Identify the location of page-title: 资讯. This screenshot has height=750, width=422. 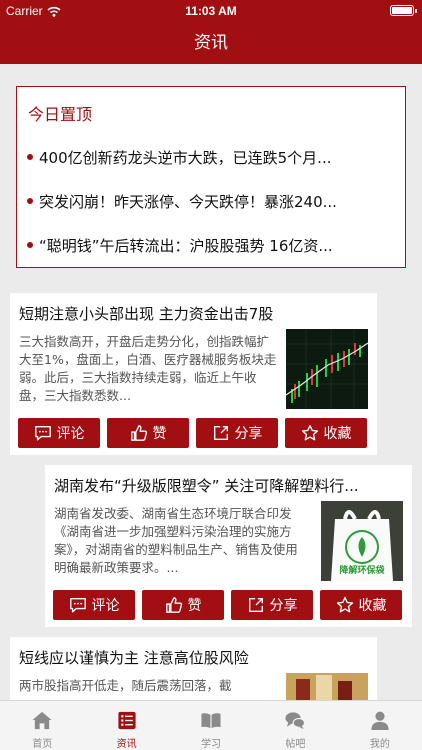
(211, 43).